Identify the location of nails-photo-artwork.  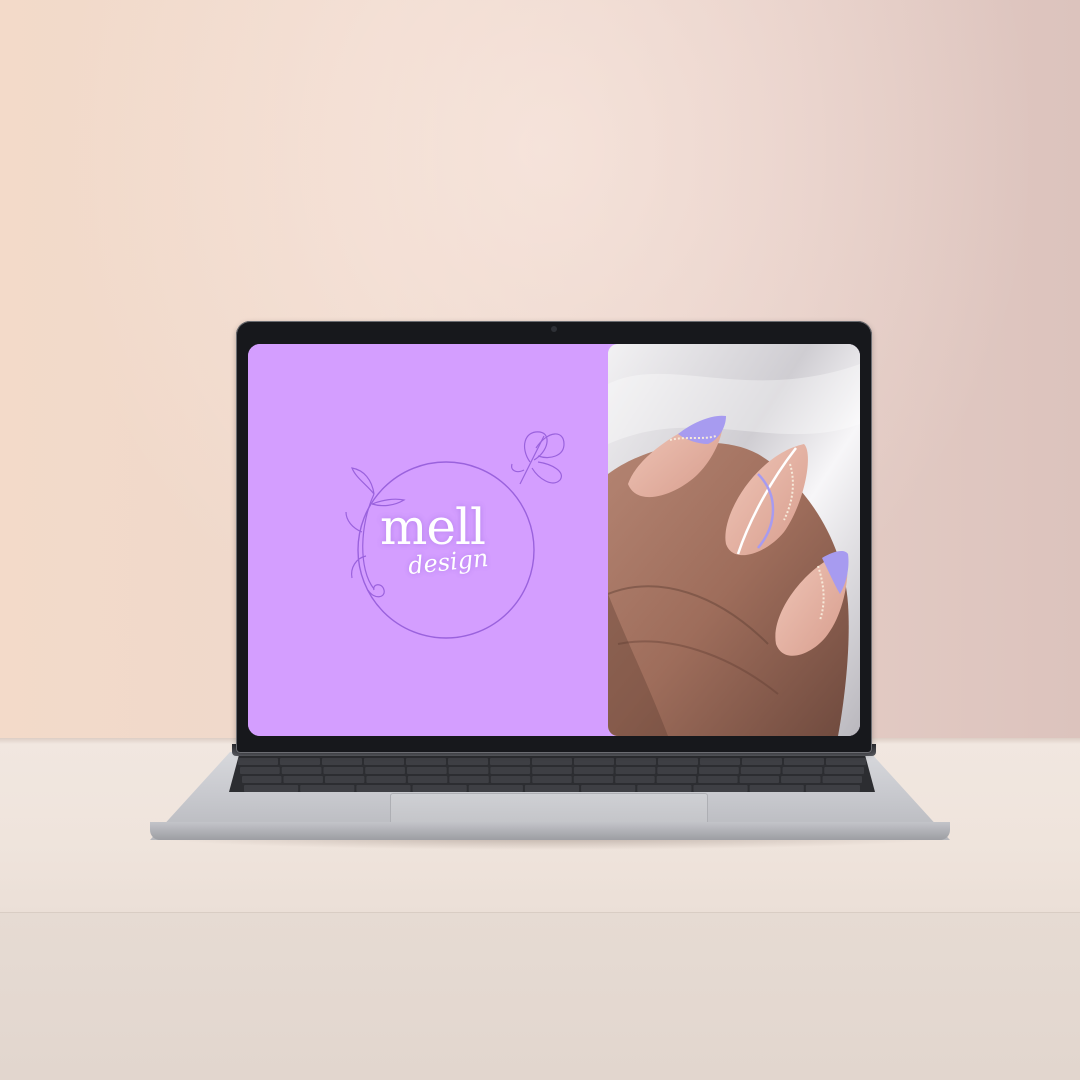
(734, 540).